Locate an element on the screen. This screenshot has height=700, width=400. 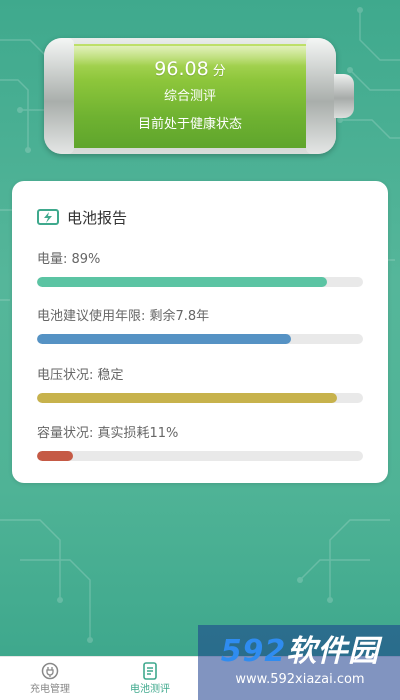
watermark-logo: 592软件园 is located at coordinates (300, 648).